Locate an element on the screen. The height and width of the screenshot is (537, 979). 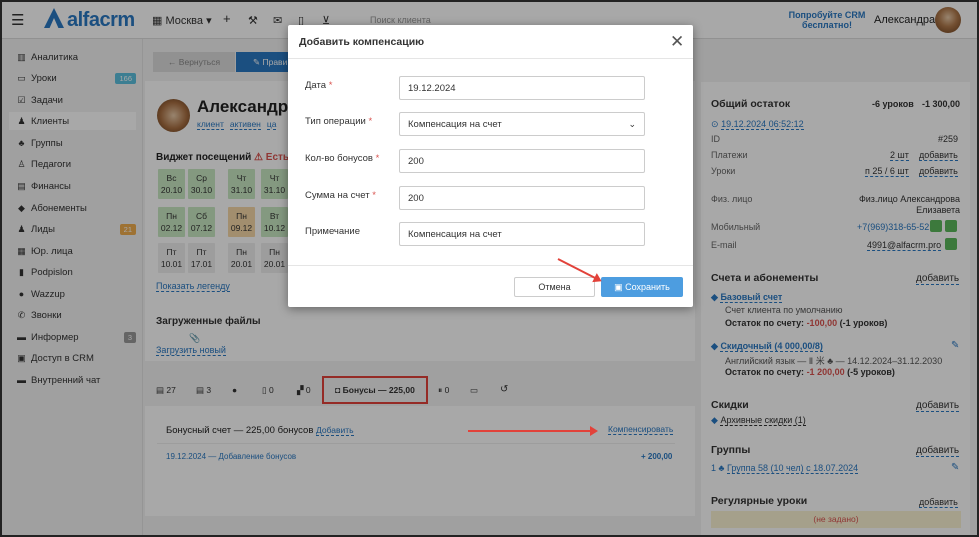
save-label: Сохранить is located at coordinates (647, 287).